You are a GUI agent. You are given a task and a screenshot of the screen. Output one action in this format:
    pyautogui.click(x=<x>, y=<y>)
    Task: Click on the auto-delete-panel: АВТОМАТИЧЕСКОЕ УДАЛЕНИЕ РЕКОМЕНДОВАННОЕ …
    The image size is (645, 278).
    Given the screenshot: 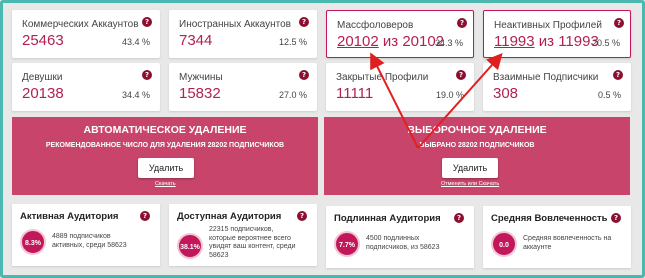 What is the action you would take?
    pyautogui.click(x=165, y=156)
    